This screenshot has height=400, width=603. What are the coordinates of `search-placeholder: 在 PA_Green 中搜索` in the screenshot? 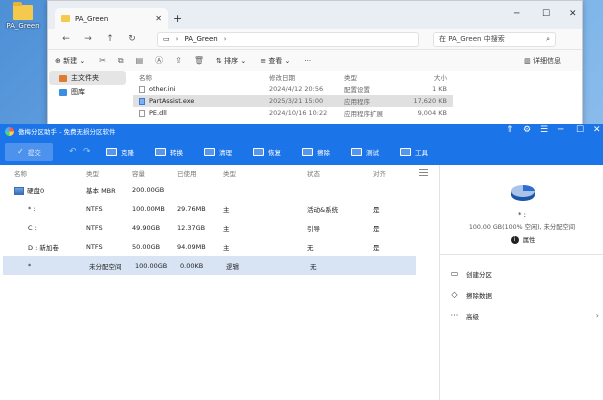 It's located at (472, 39).